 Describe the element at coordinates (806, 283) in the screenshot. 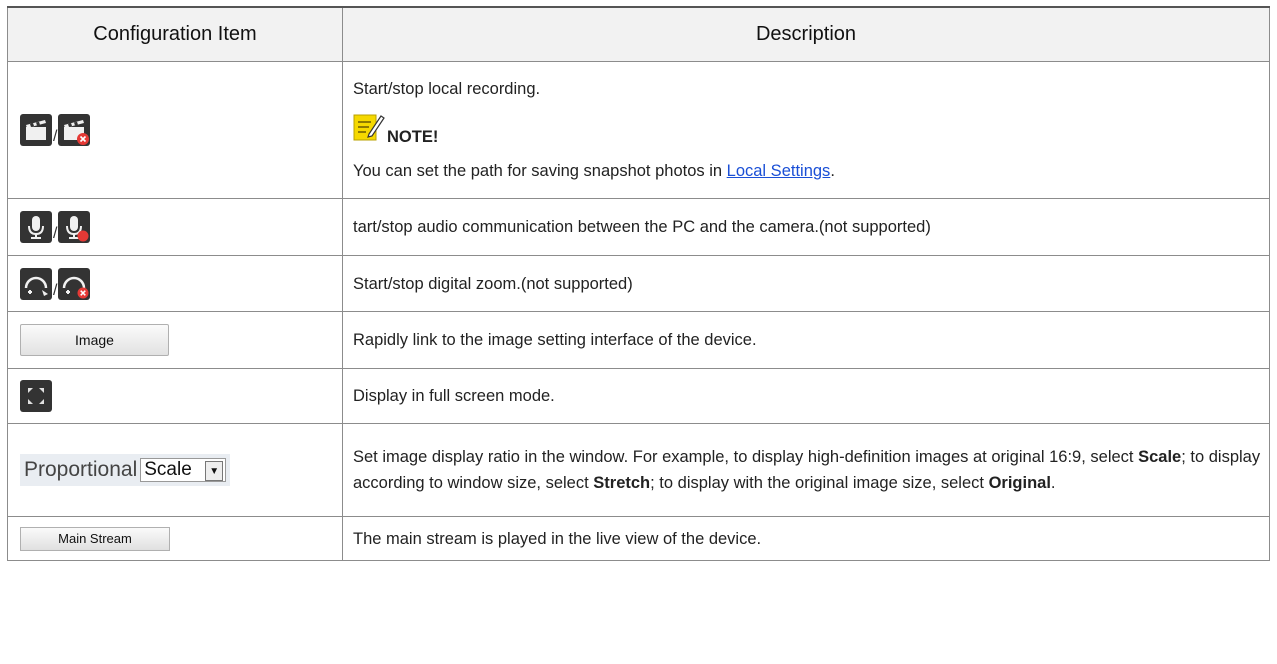

I see `description-cell: Start/stop digital zoom.(not supported)` at that location.